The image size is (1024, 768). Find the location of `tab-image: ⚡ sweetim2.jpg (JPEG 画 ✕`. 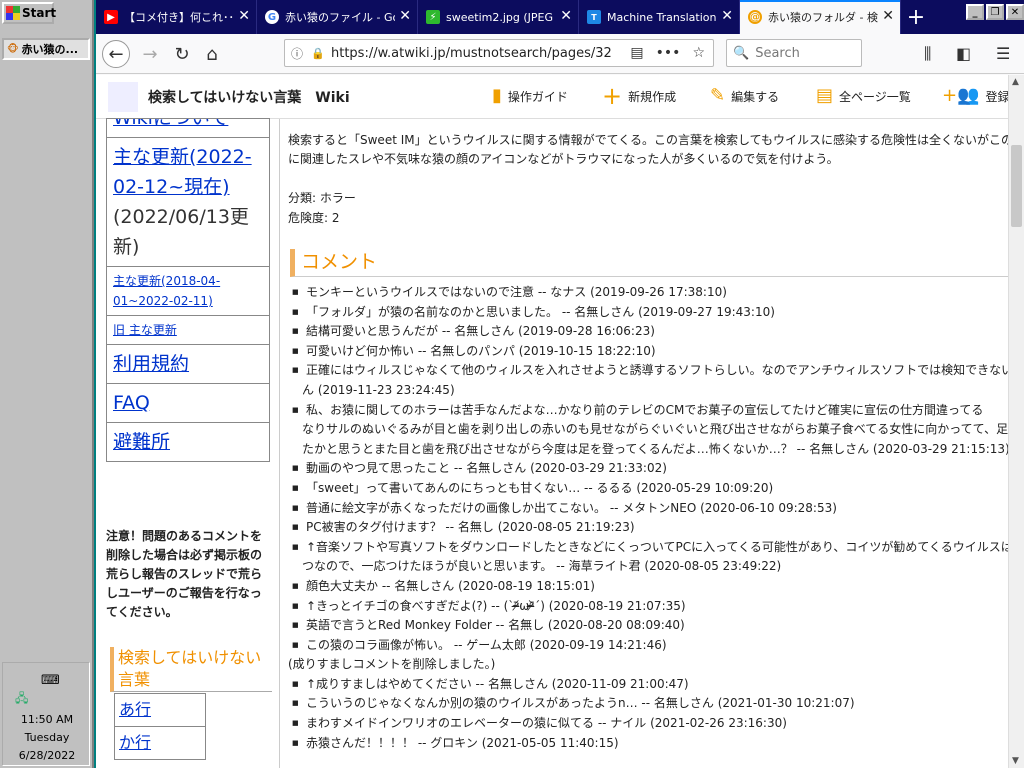

tab-image: ⚡ sweetim2.jpg (JPEG 画 ✕ is located at coordinates (498, 17).